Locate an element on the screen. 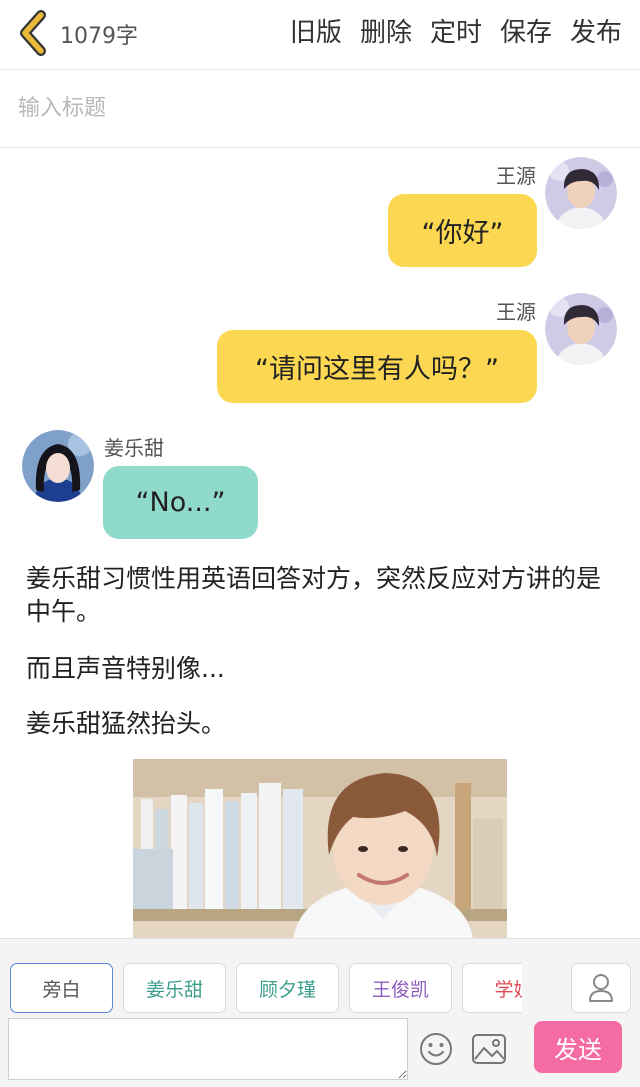 This screenshot has width=640, height=1087. message-speaker: 姜乐甜 is located at coordinates (134, 448).